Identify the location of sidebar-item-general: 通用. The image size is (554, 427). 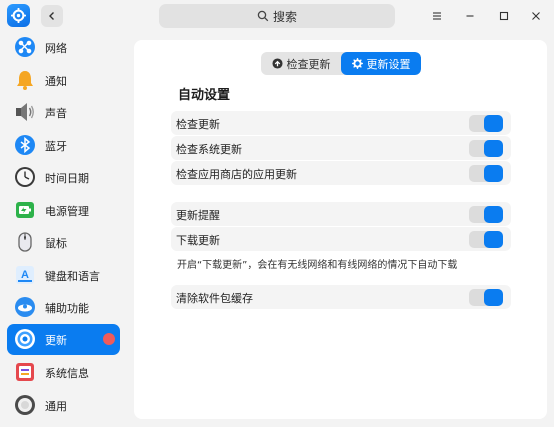
(63, 405).